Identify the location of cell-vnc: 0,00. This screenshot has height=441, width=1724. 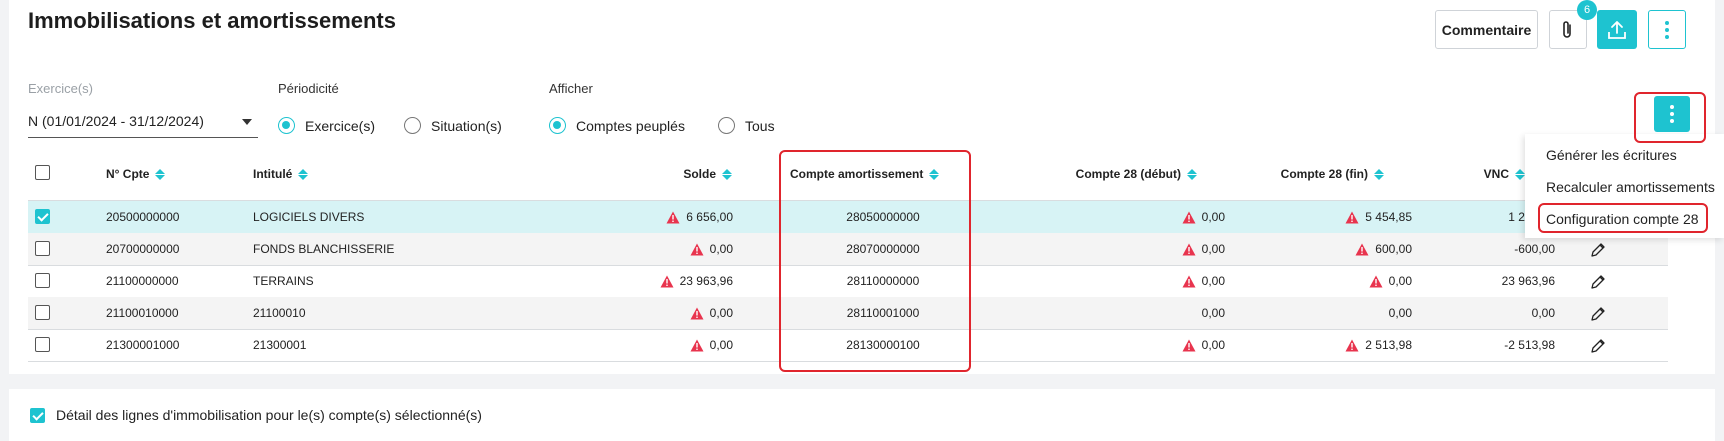
(1543, 313).